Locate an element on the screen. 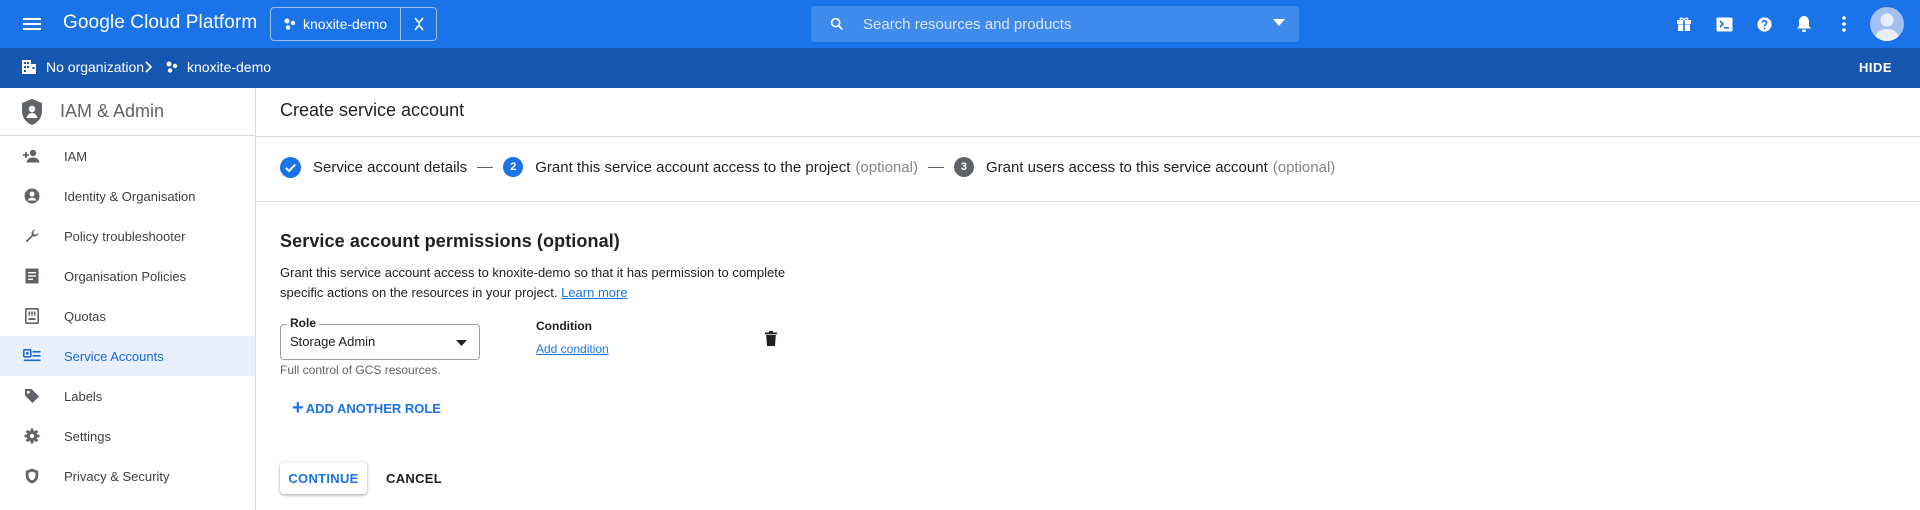 The height and width of the screenshot is (510, 1920). sidebar-item-label: Identity & Organisation is located at coordinates (130, 196).